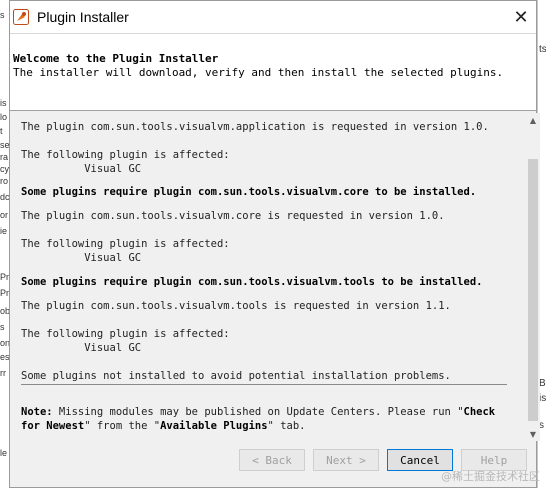 The image size is (546, 488). What do you see at coordinates (4, 145) in the screenshot?
I see `bg-left-text: se` at bounding box center [4, 145].